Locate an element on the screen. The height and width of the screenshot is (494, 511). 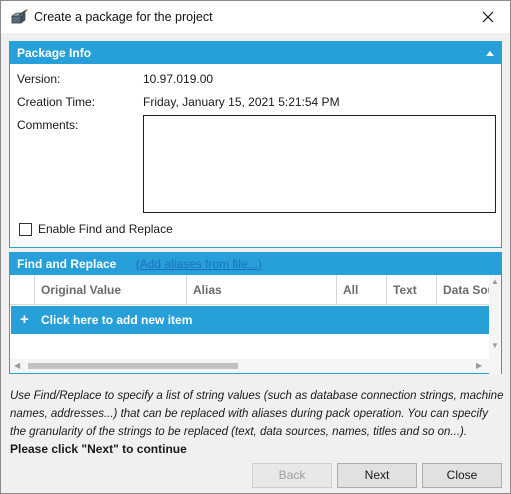
title-bar: Create a package for the project is located at coordinates (255, 17).